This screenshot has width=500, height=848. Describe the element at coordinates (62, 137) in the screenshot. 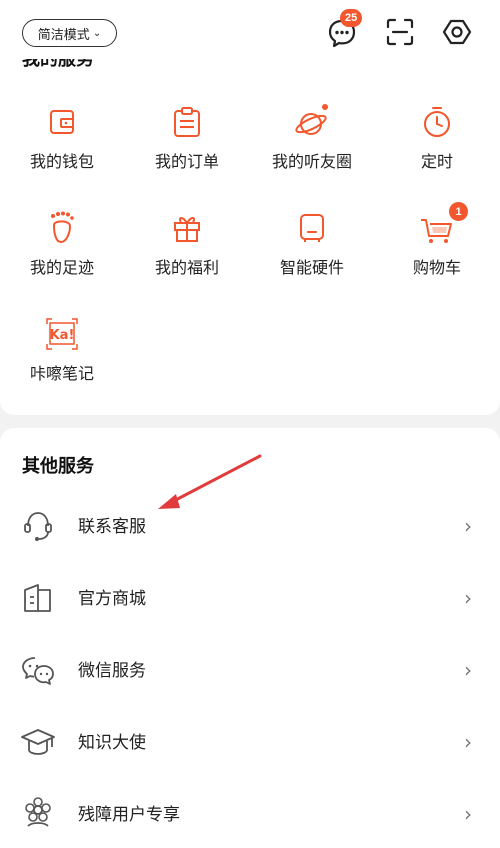

I see `grid-item-wallet: 我的钱包` at that location.